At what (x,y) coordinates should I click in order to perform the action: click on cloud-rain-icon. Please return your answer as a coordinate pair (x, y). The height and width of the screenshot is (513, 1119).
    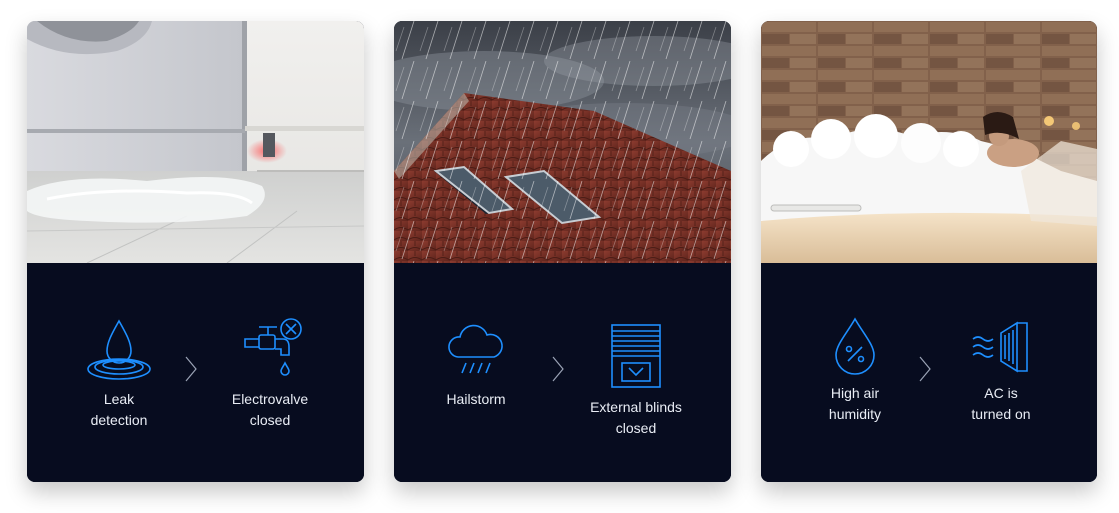
    Looking at the image, I should click on (475, 349).